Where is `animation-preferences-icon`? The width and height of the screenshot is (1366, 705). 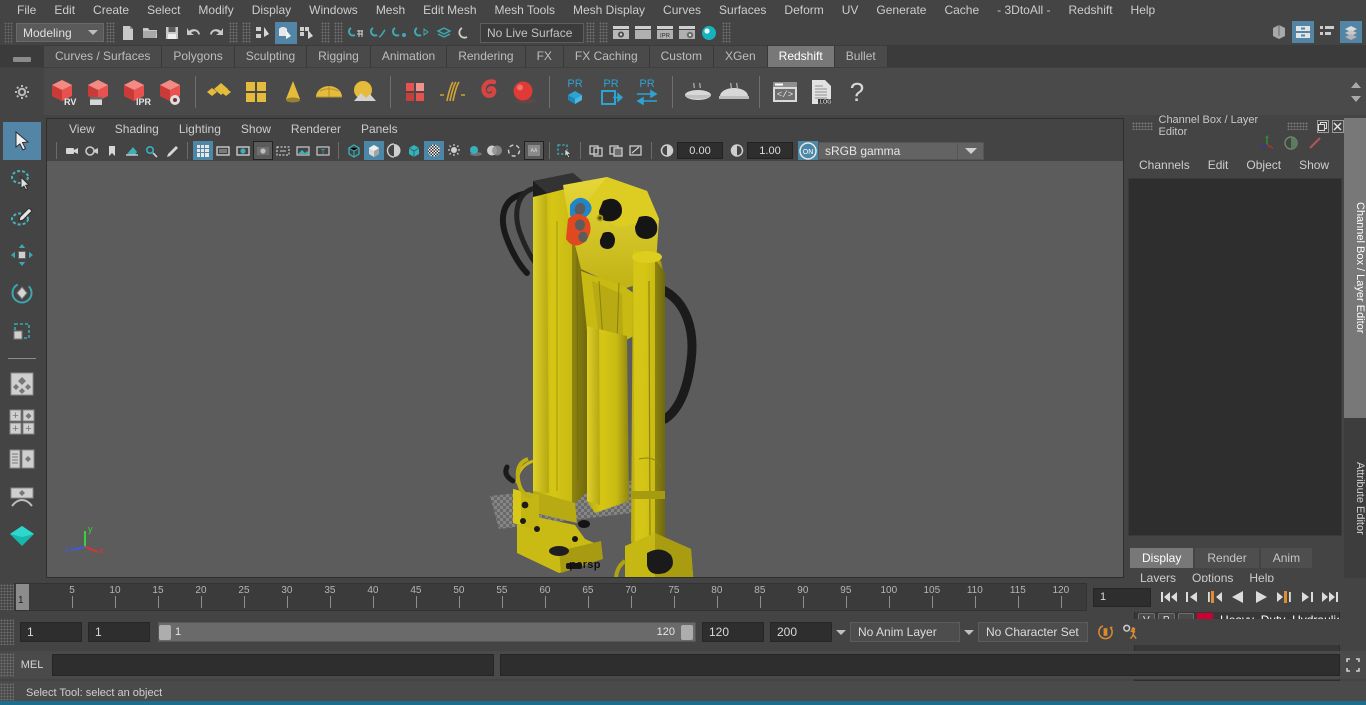 animation-preferences-icon is located at coordinates (1130, 632).